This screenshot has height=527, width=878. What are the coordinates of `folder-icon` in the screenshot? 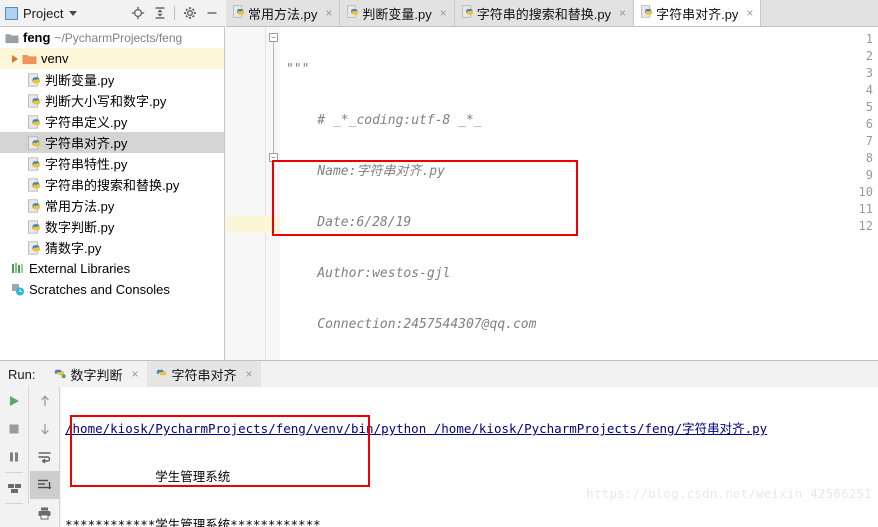 It's located at (11, 38).